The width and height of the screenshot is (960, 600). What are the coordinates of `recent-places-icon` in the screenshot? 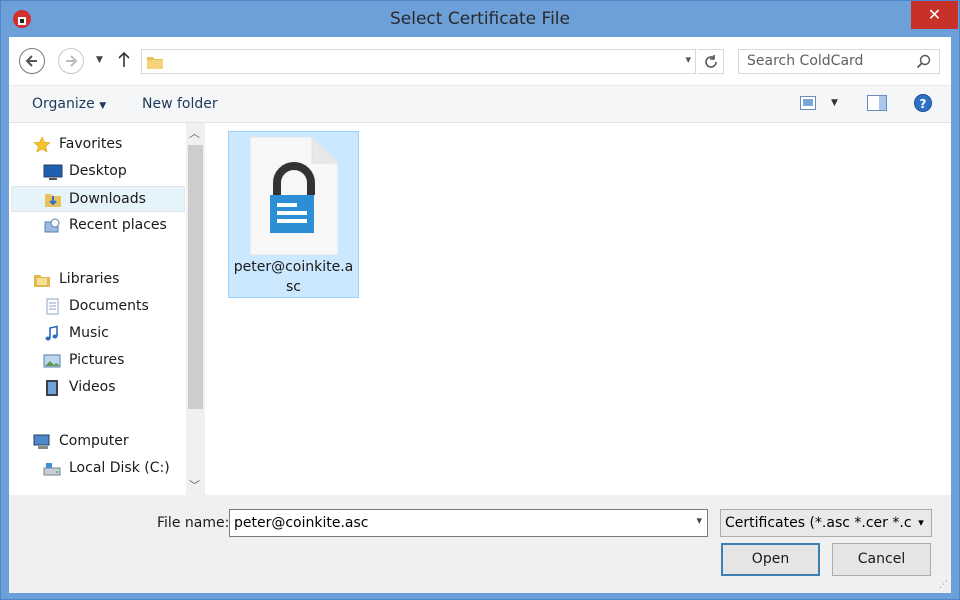 It's located at (52, 225).